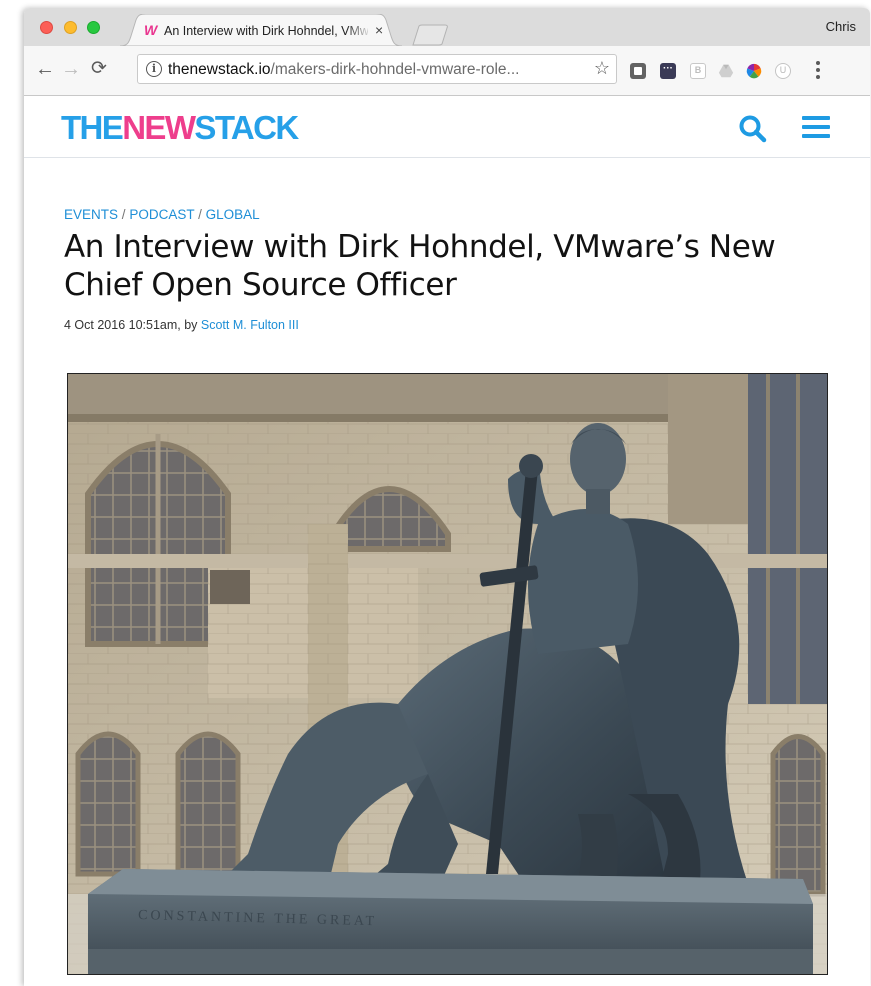 The width and height of the screenshot is (871, 986). What do you see at coordinates (841, 27) in the screenshot?
I see `profile-name: Chris` at bounding box center [841, 27].